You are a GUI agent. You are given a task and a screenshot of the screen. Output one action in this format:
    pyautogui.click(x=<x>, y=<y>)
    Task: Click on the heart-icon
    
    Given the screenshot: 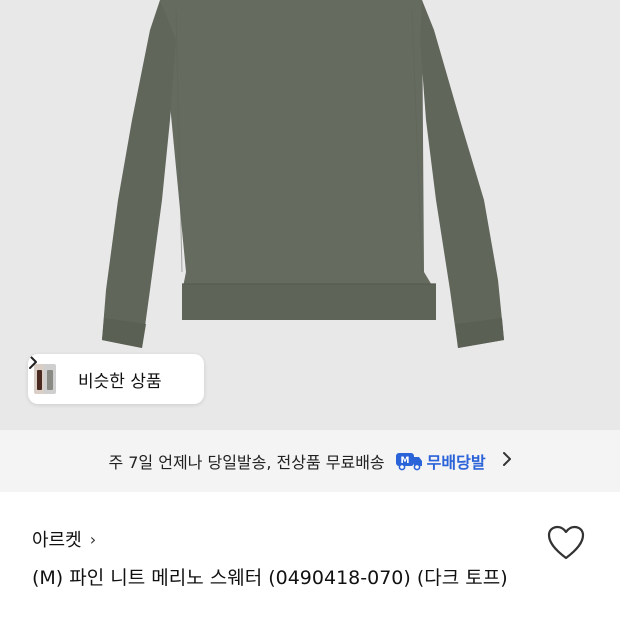 What is the action you would take?
    pyautogui.click(x=566, y=542)
    